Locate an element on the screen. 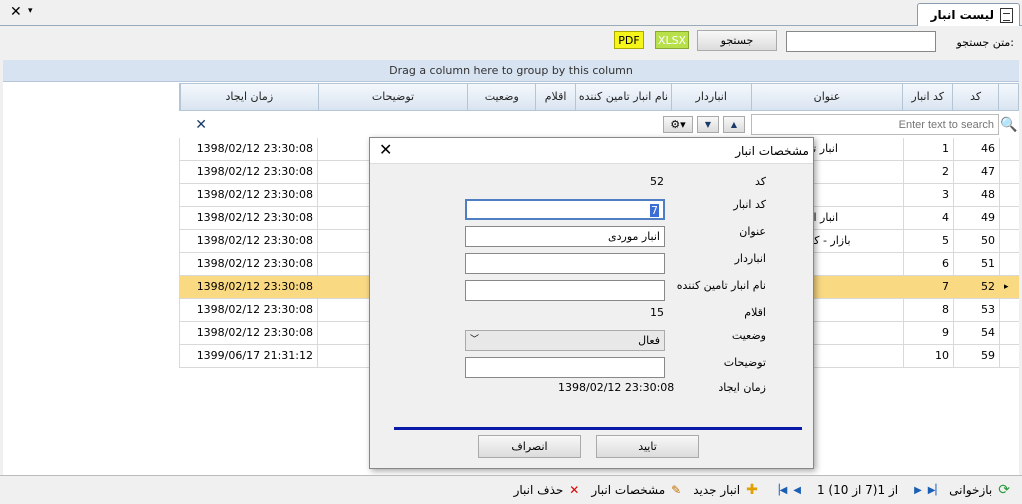 This screenshot has height=504, width=1022. cell-warehouse-code: 7 is located at coordinates (928, 287).